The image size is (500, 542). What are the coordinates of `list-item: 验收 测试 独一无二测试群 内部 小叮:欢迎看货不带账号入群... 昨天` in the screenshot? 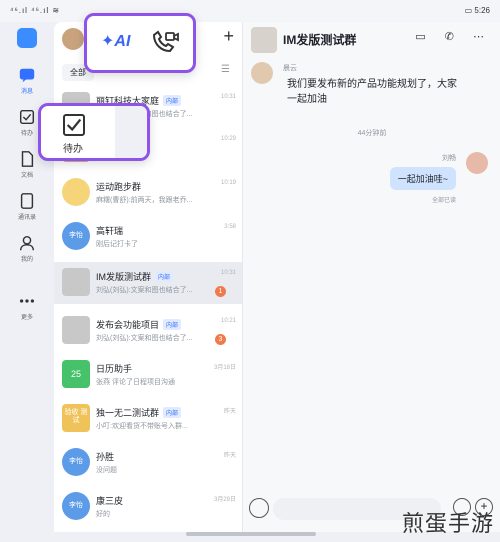 It's located at (148, 419).